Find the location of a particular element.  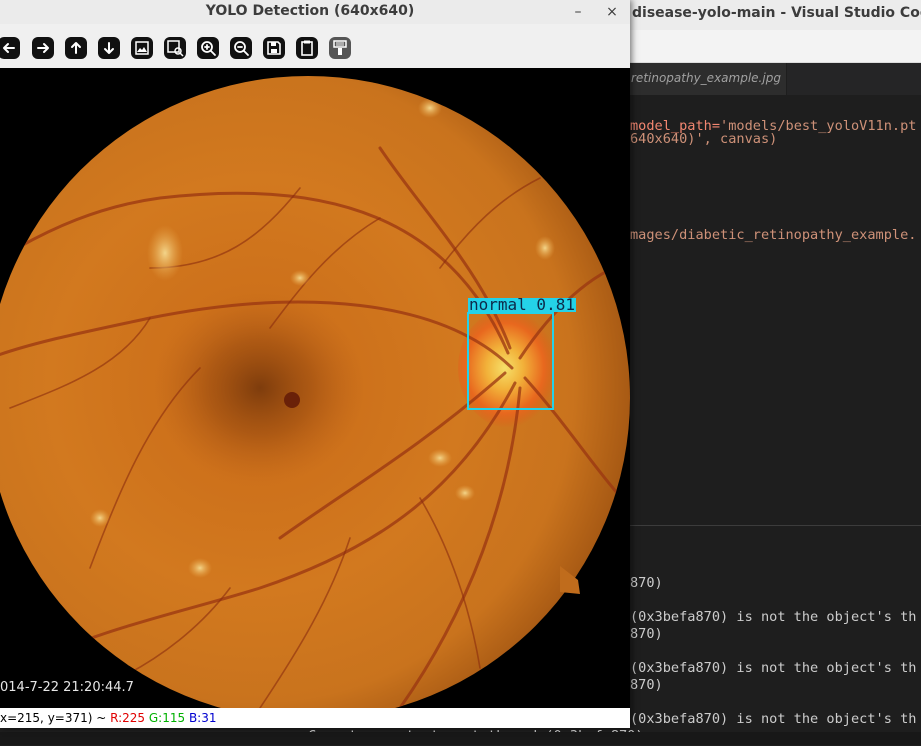

save-icon is located at coordinates (274, 48).